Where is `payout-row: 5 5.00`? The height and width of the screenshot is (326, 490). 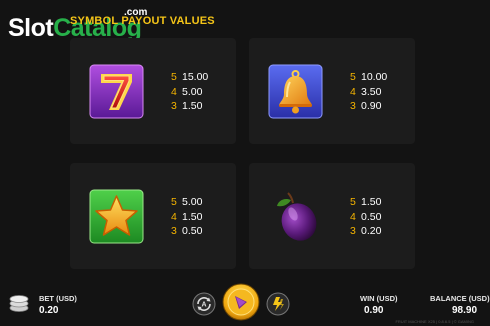 payout-row: 5 5.00 is located at coordinates (187, 202).